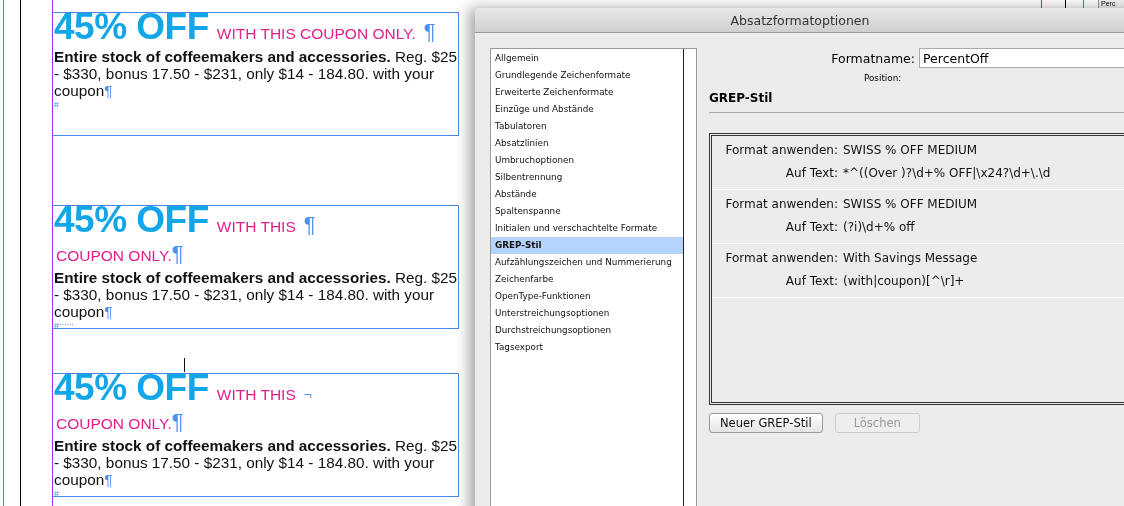  I want to click on category-item: Allgemein, so click(587, 58).